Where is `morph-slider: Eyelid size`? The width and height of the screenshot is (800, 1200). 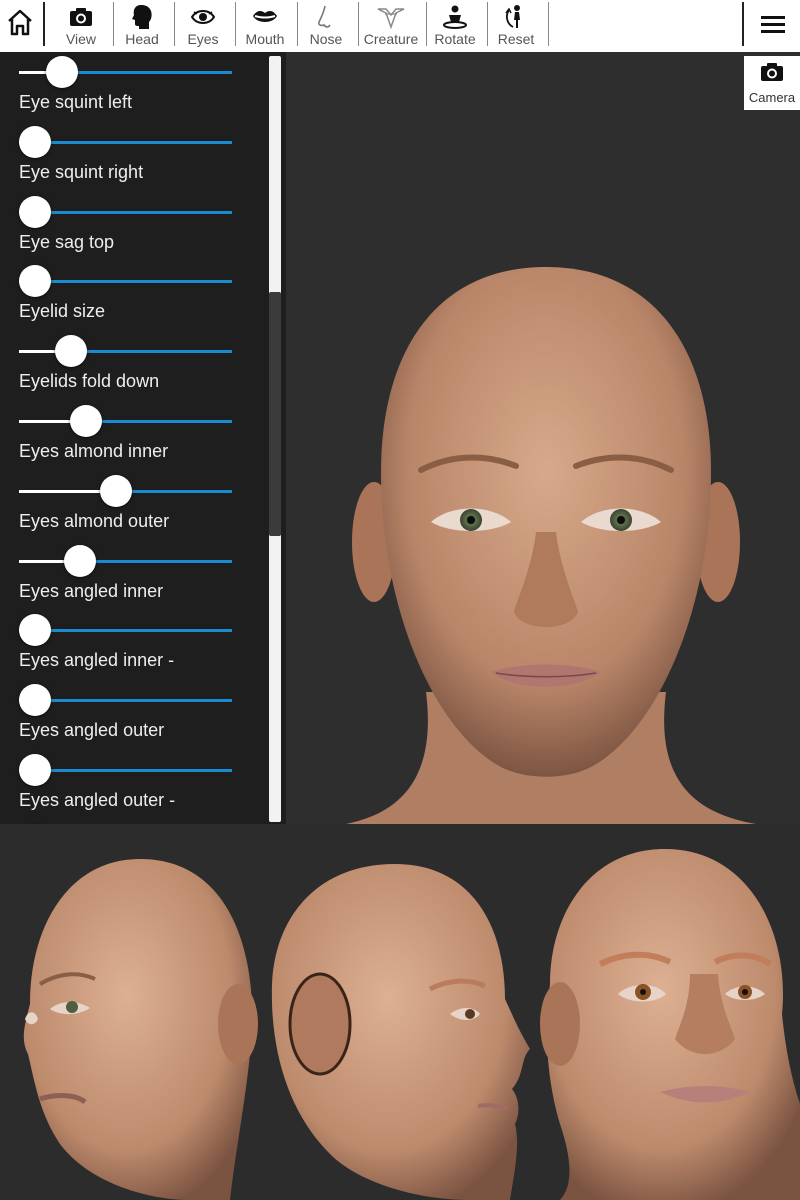 morph-slider: Eyelid size is located at coordinates (129, 283).